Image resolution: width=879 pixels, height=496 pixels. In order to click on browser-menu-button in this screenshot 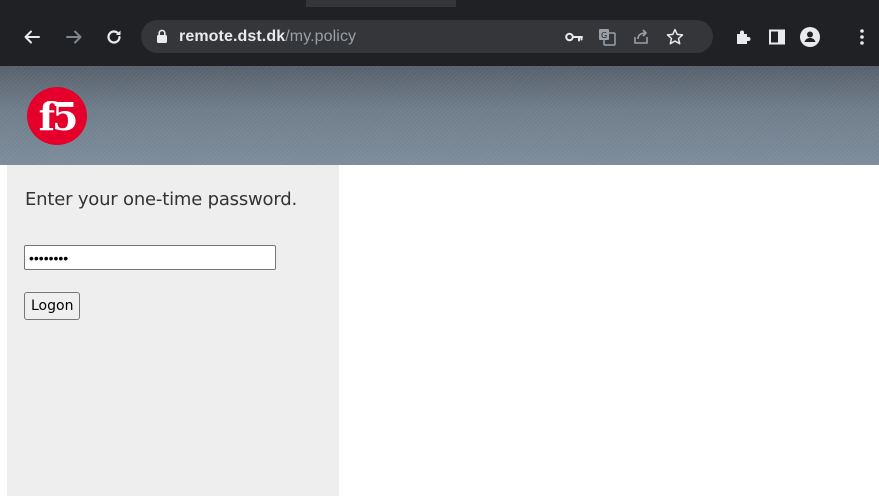, I will do `click(862, 37)`.